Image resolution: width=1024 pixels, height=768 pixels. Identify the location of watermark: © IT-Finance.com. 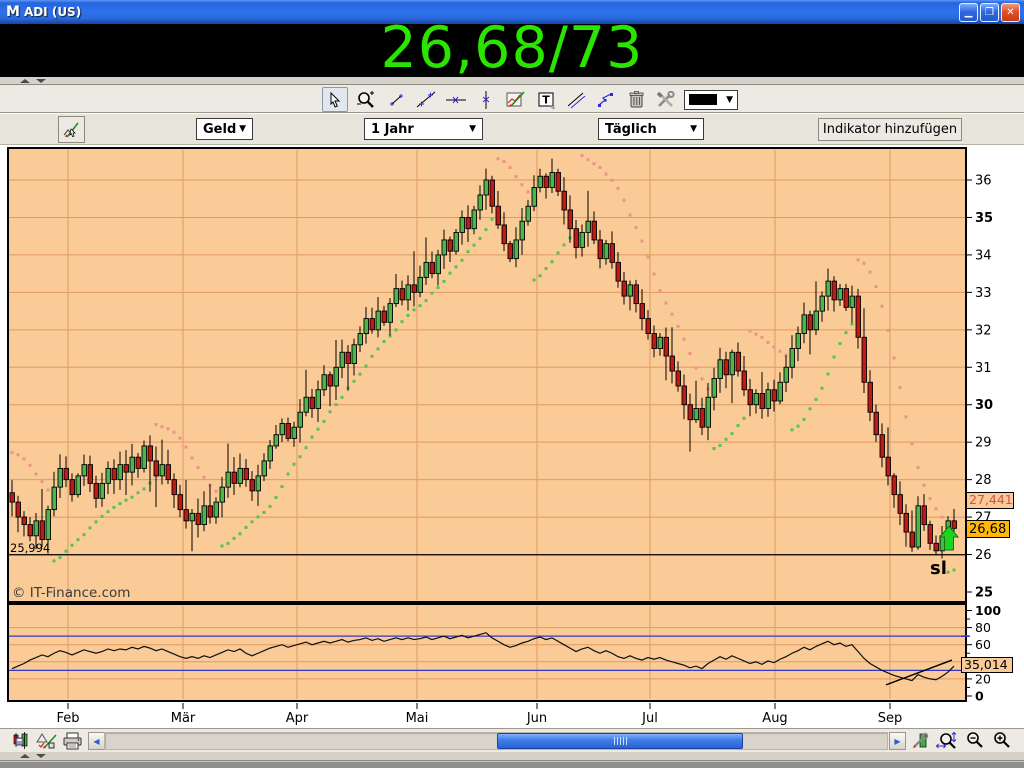
(71, 593).